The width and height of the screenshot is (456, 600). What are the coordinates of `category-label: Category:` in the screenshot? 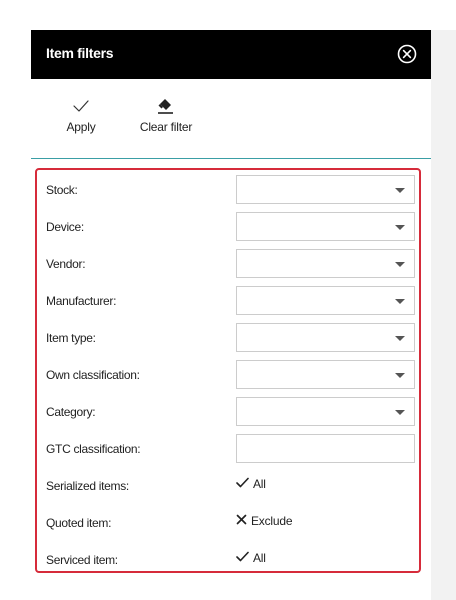 It's located at (71, 412).